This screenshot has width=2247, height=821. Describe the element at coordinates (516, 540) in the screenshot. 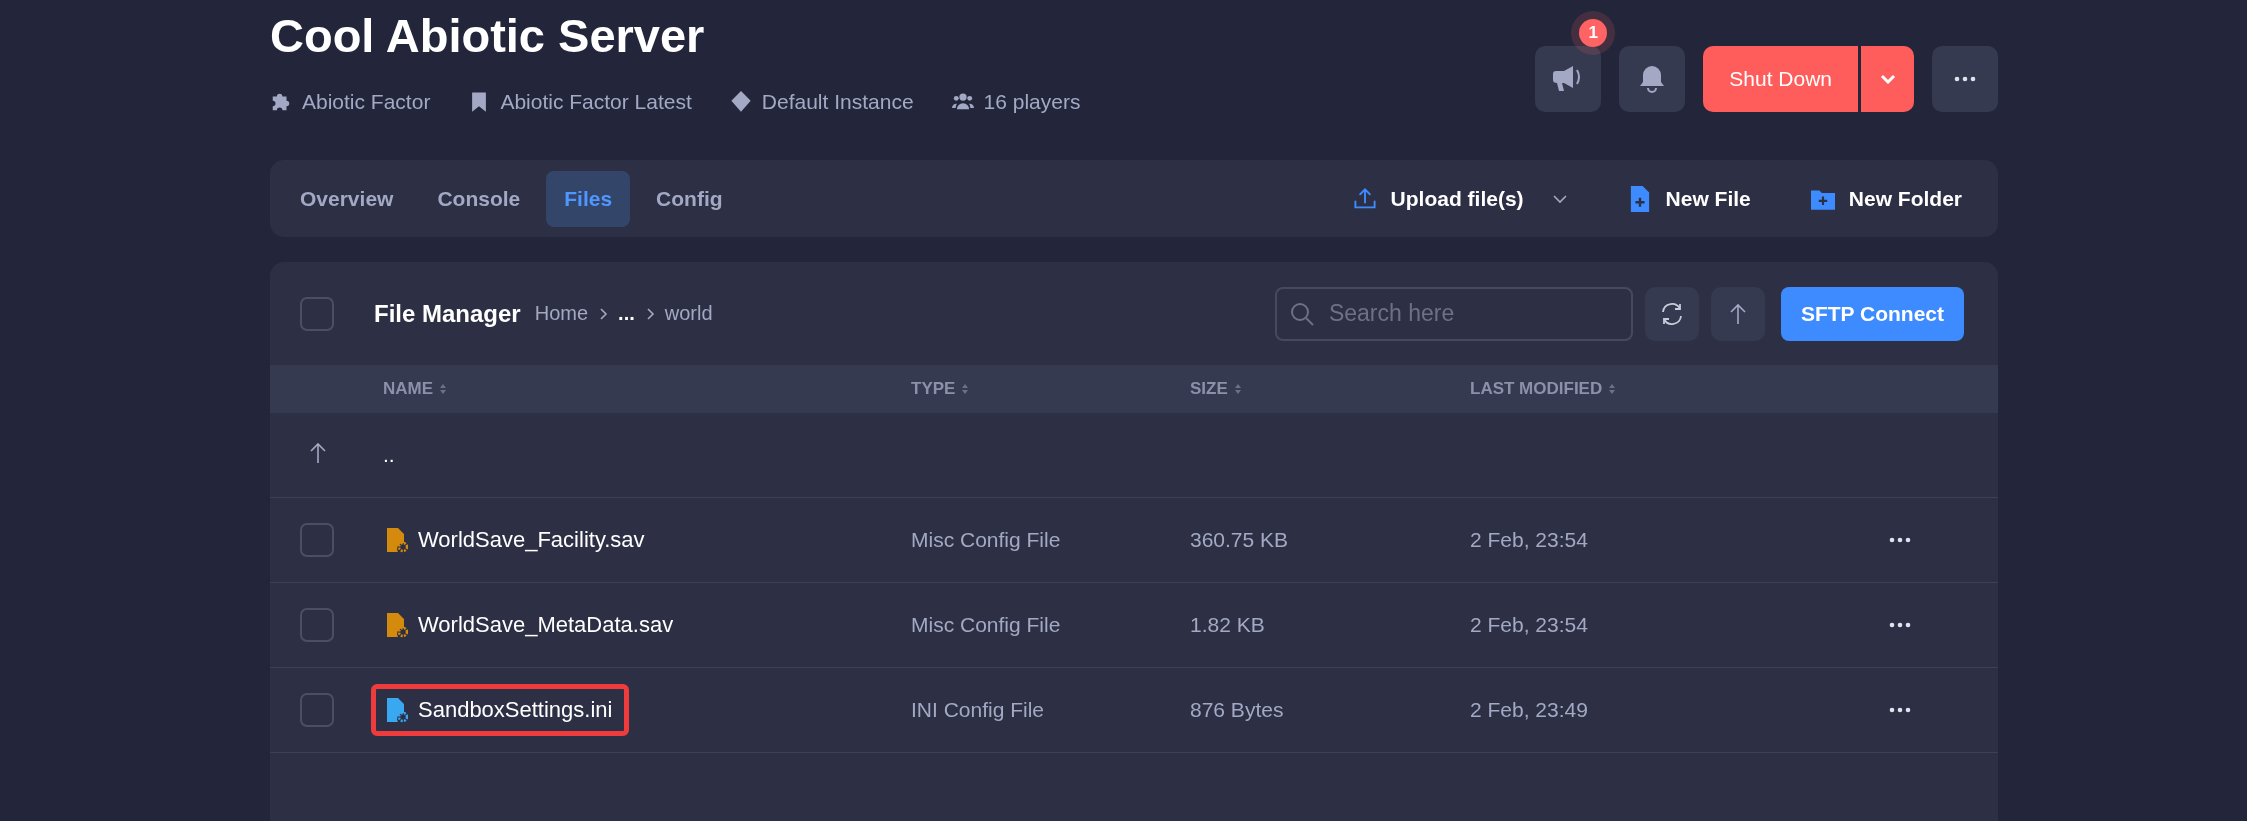

I see `file-name: WorldSave_Facility.sav` at that location.